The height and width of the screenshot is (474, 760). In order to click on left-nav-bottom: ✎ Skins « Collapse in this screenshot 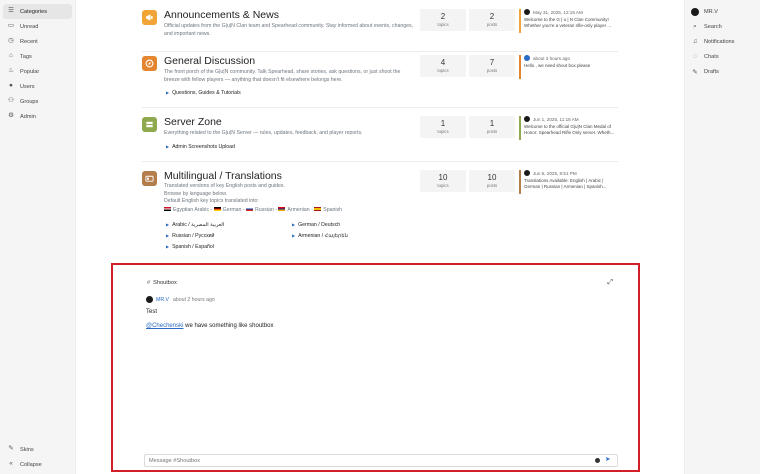, I will do `click(37, 457)`.